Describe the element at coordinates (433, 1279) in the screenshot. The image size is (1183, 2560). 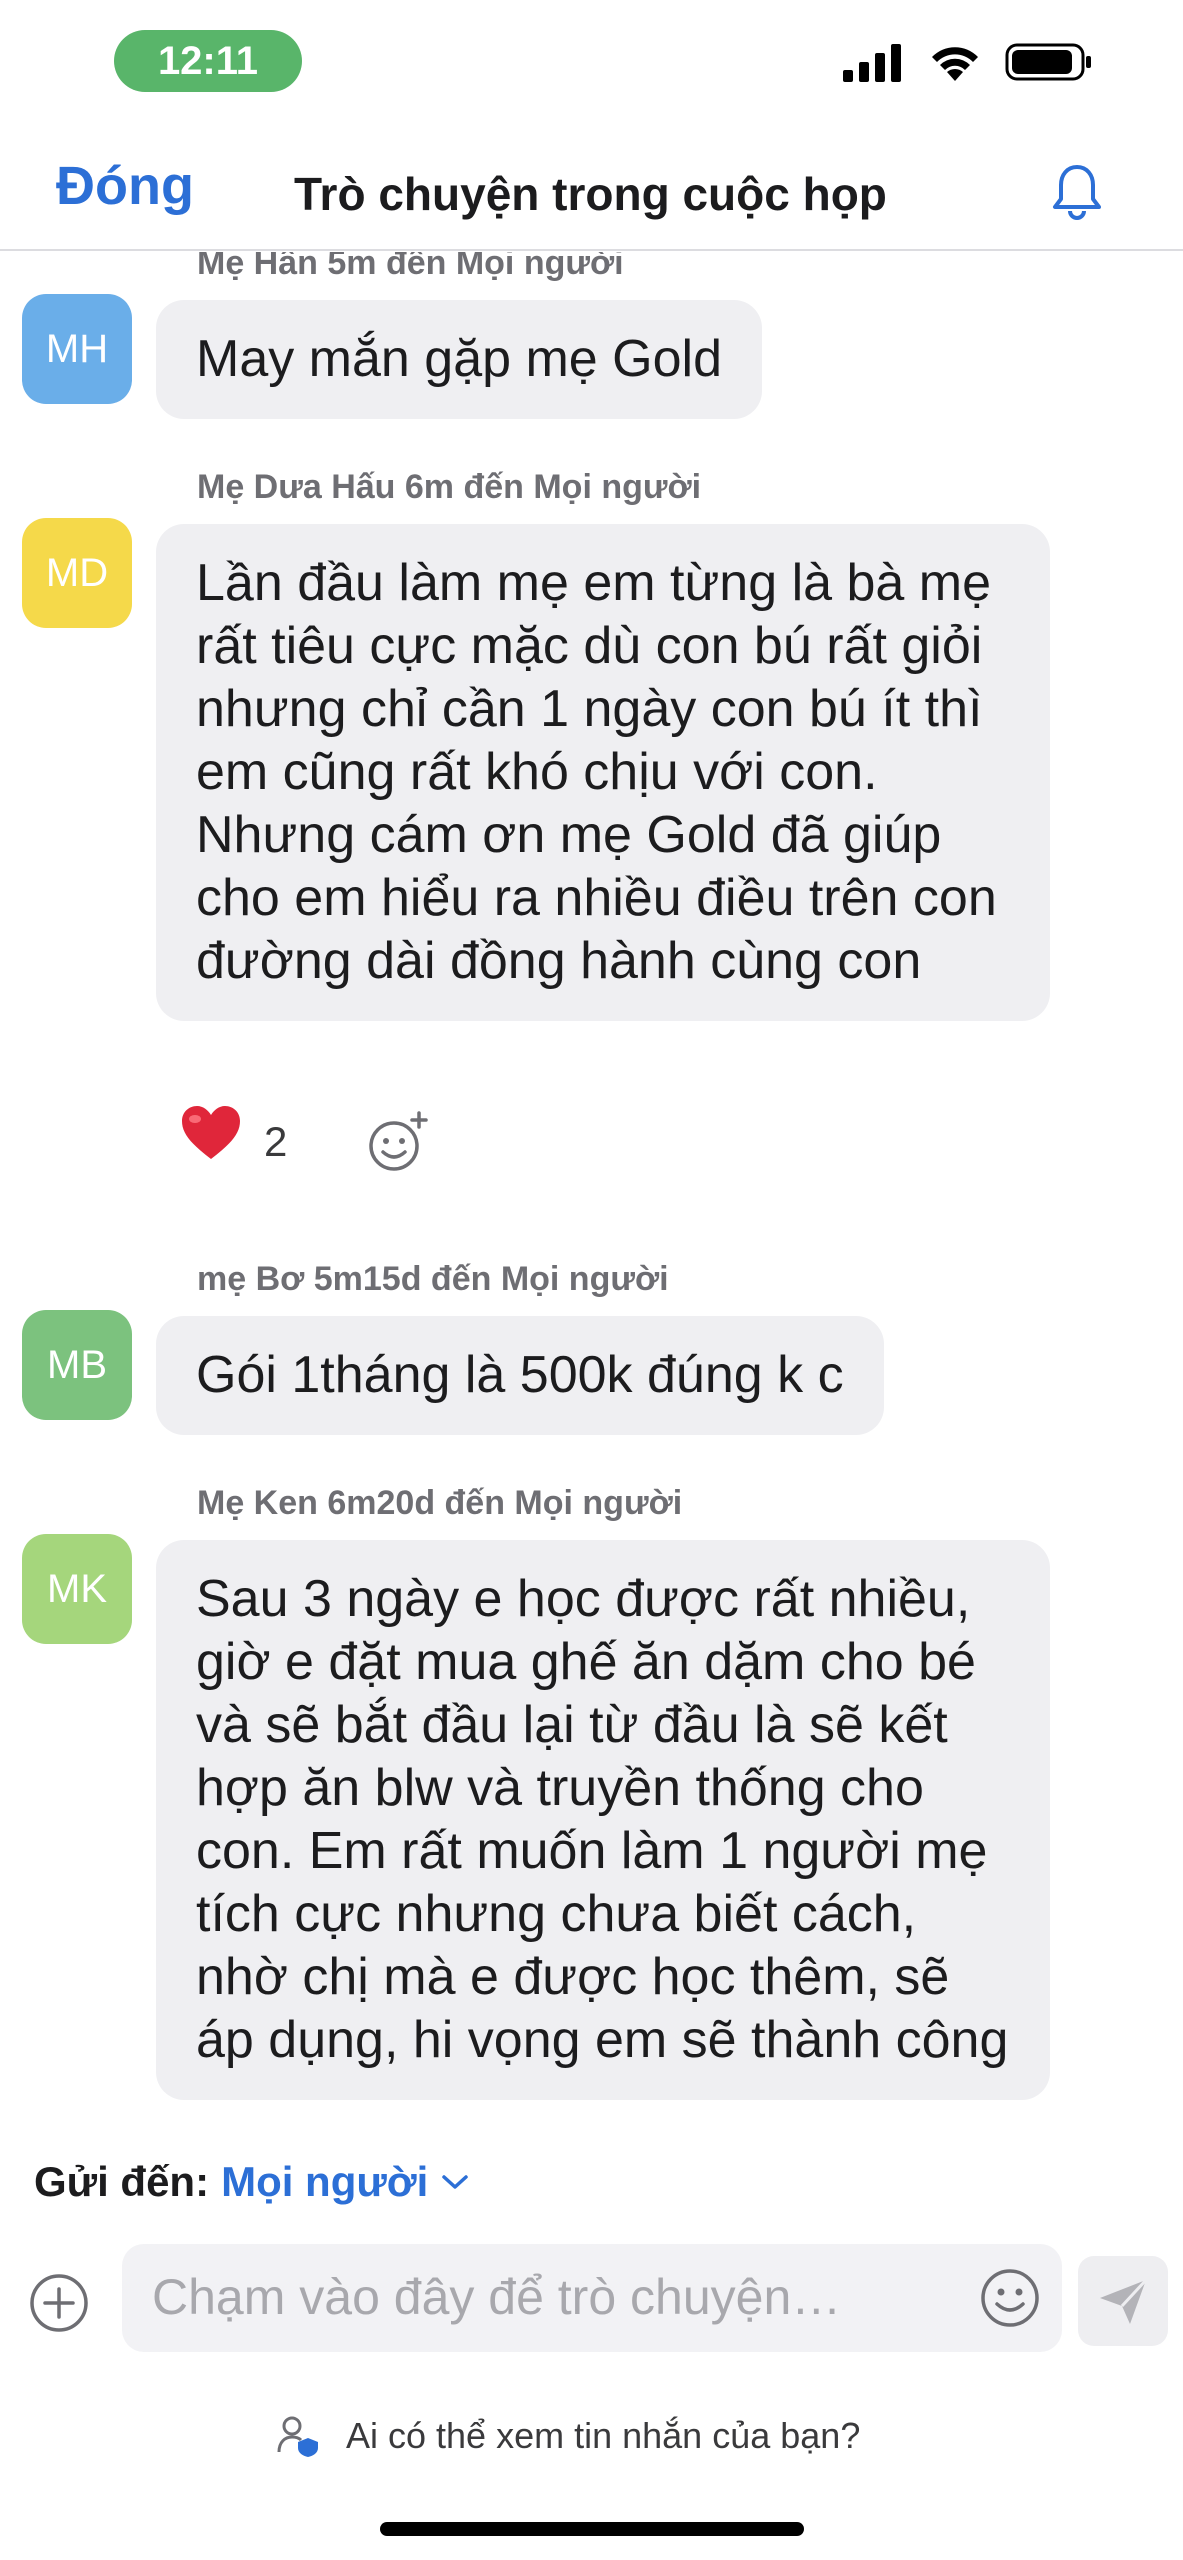
I see `message-sender: mẹ Bơ 5m15d đến Mọi người` at that location.